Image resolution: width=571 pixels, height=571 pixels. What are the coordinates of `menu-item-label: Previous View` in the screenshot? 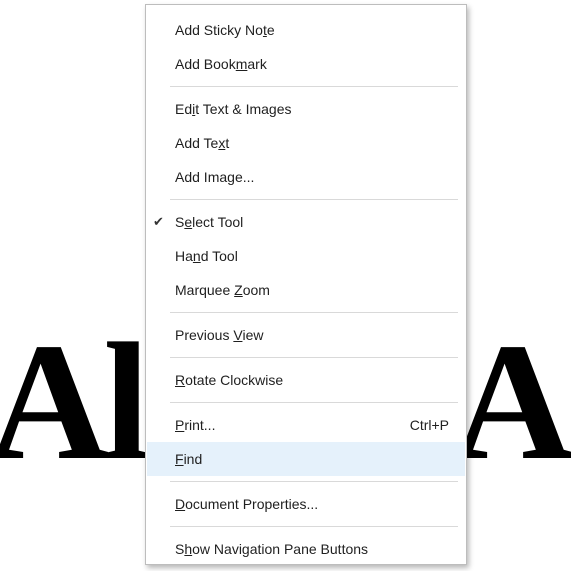 It's located at (219, 335).